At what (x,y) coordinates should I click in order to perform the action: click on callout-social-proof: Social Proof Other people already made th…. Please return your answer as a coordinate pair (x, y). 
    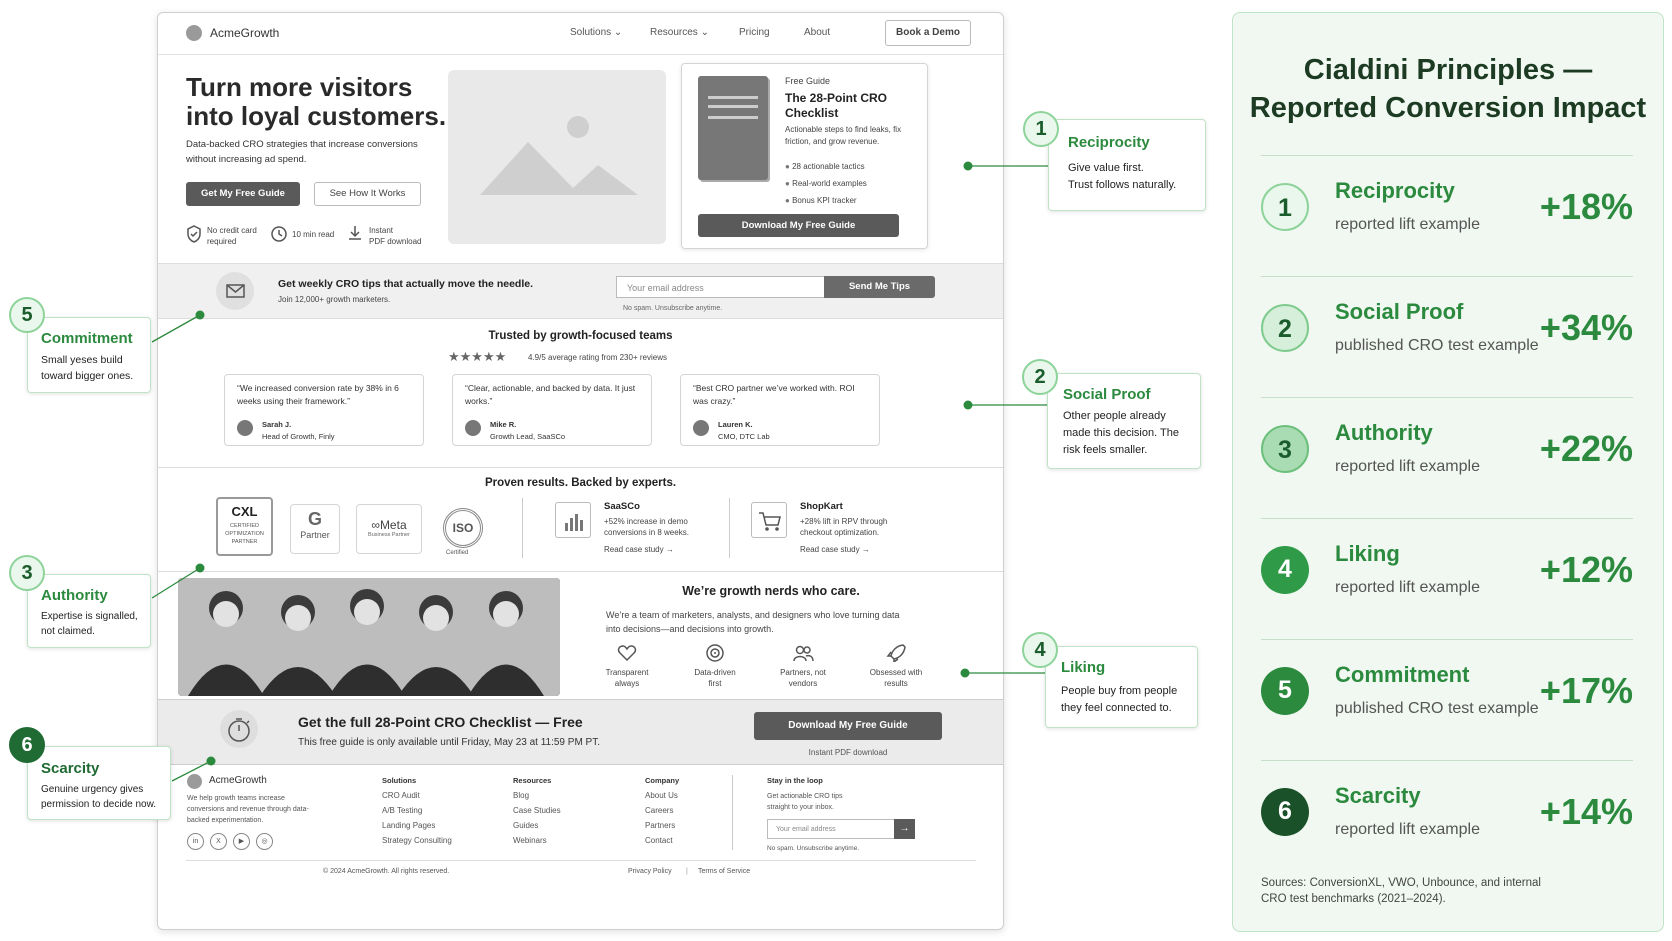
    Looking at the image, I should click on (1124, 421).